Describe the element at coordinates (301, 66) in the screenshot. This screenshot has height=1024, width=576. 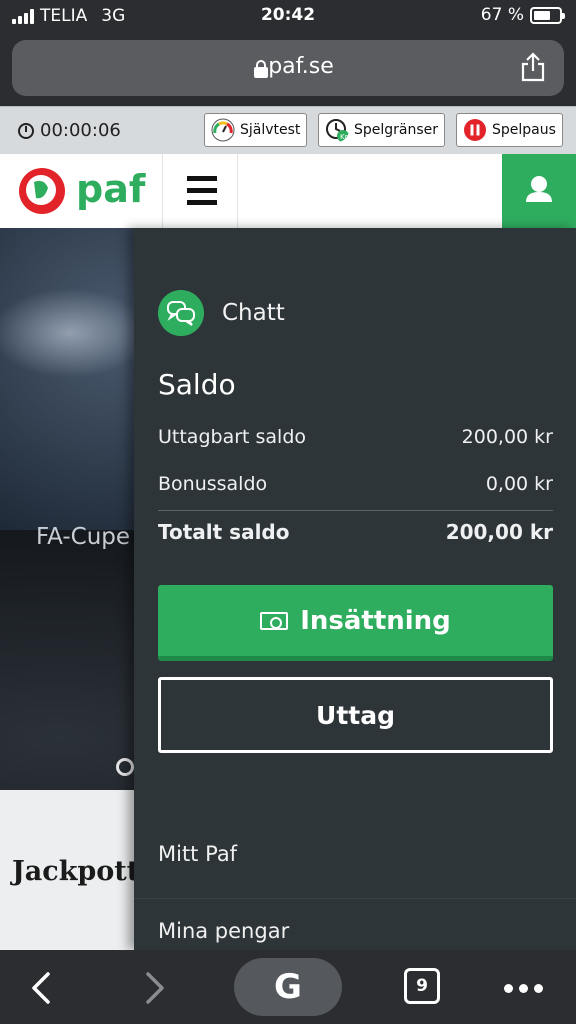
I see `url-domain: paf.se` at that location.